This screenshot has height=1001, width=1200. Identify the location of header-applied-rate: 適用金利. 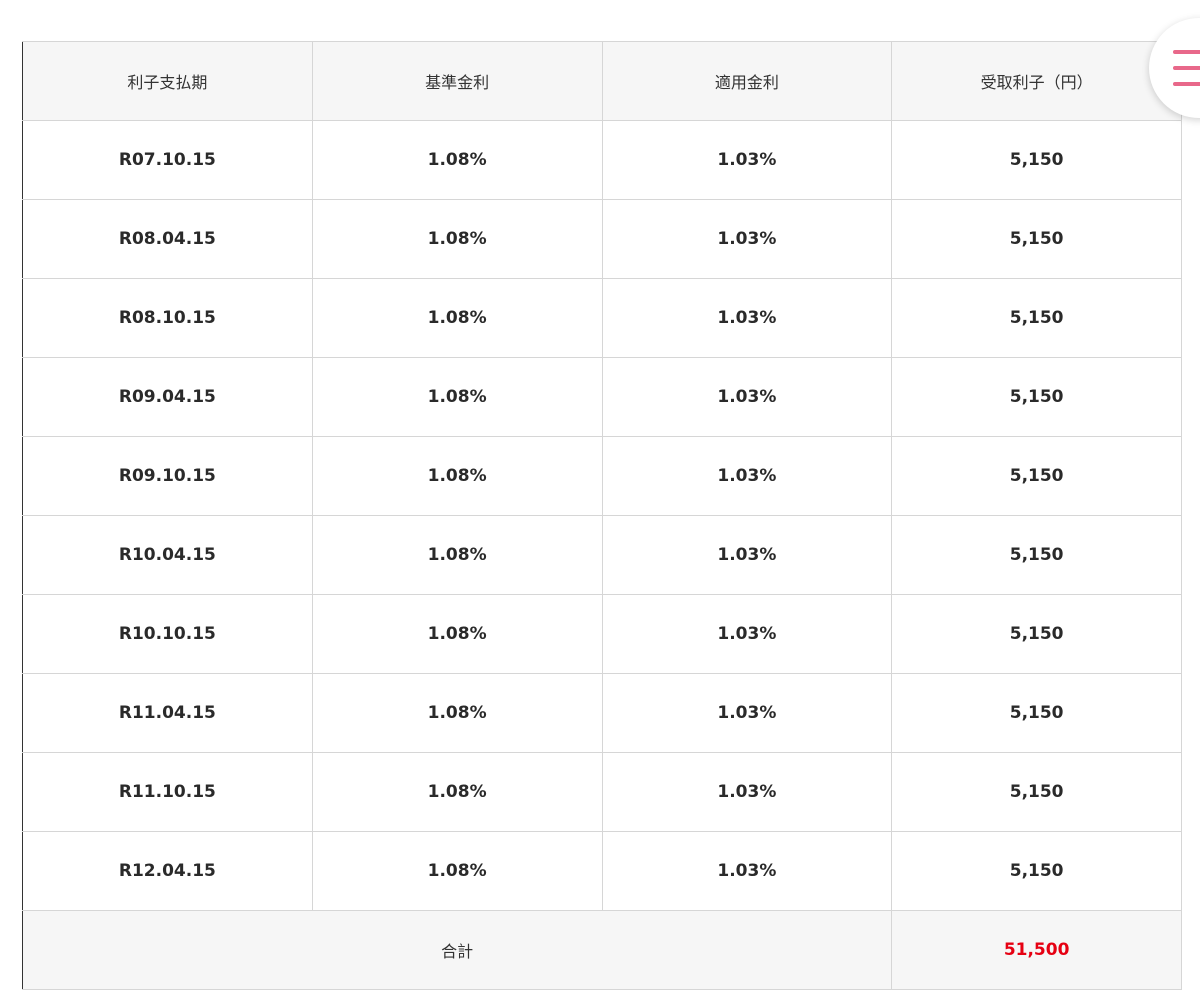
(747, 81).